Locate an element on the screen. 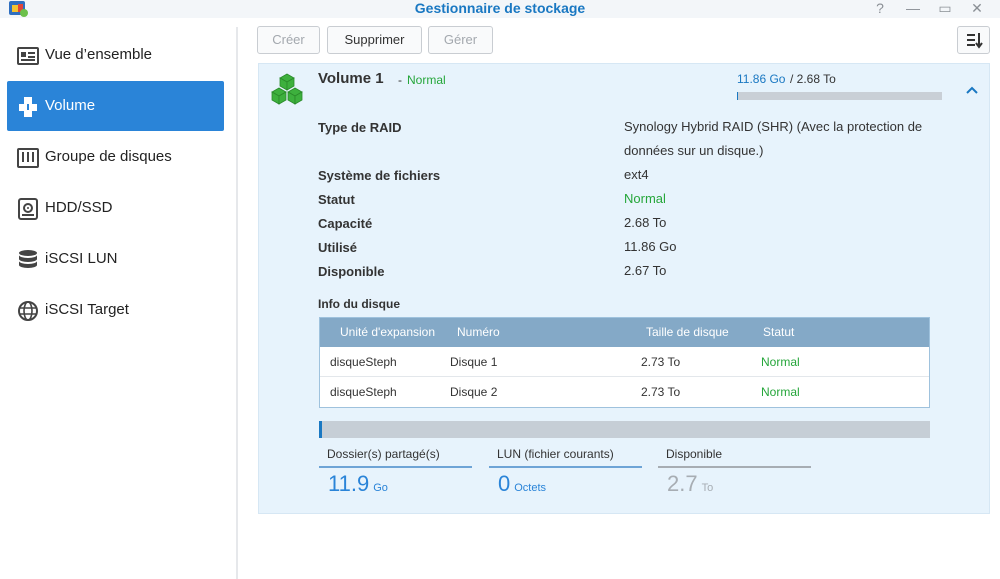  close-button: ✕ is located at coordinates (977, 9).